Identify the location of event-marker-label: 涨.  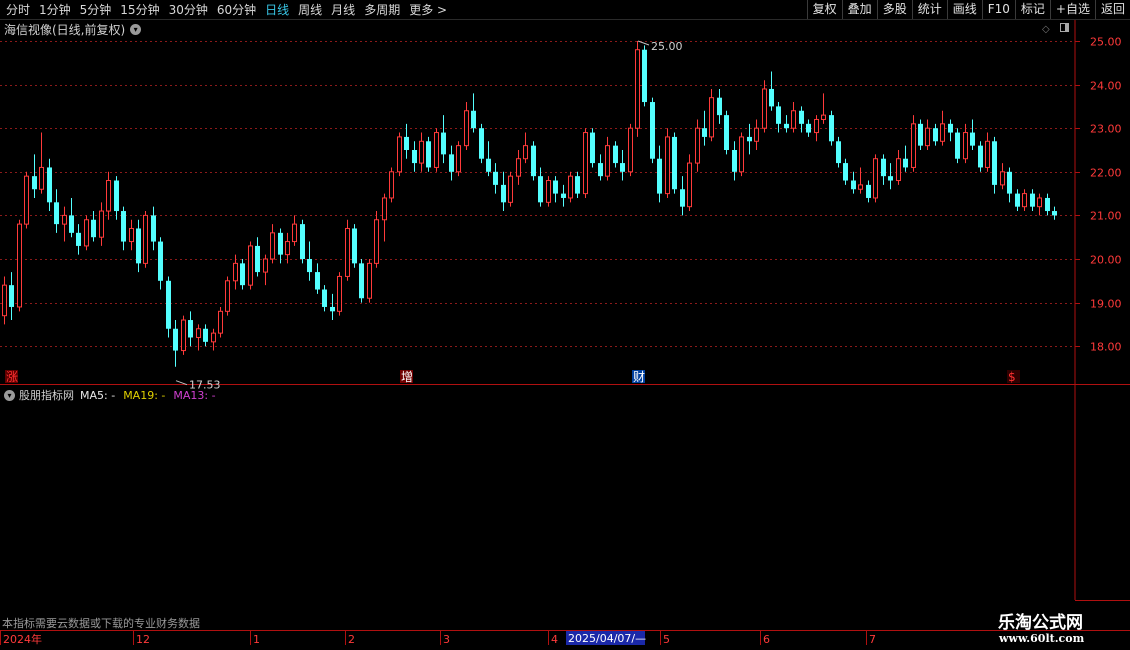
(12, 376).